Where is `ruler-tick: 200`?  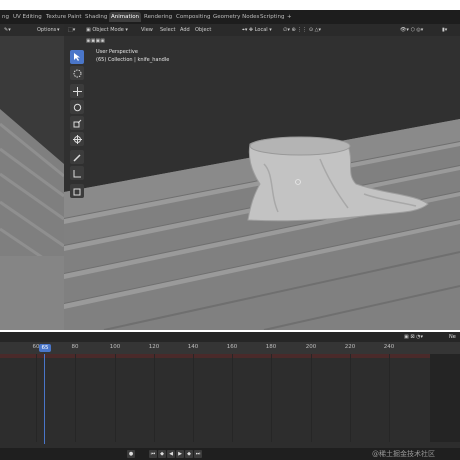 ruler-tick: 200 is located at coordinates (311, 347).